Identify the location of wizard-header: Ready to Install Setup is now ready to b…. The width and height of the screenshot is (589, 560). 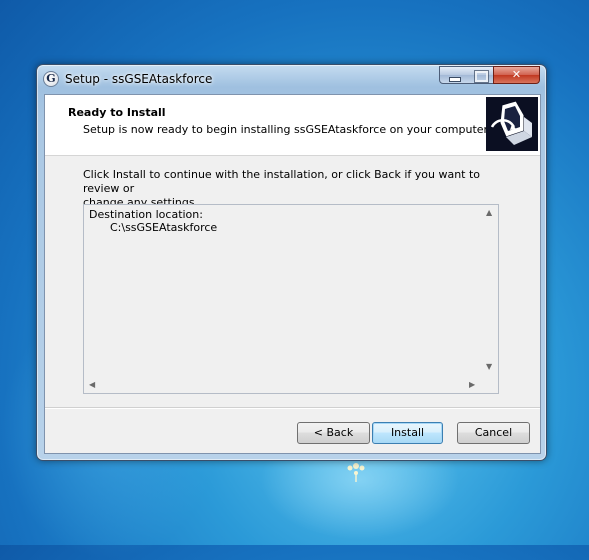
(292, 125).